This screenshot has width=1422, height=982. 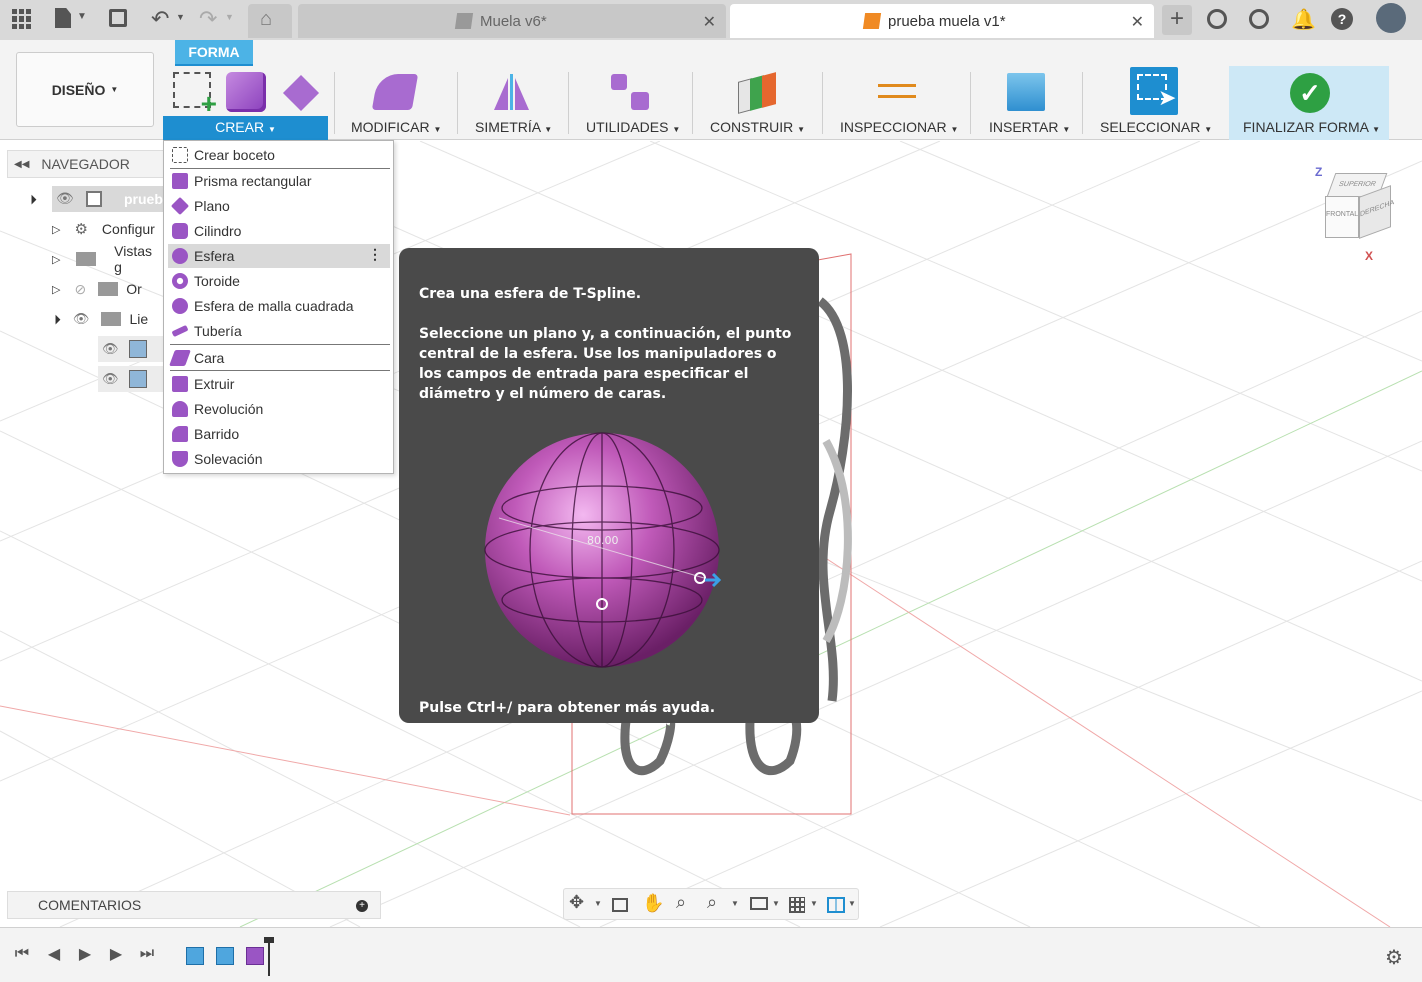 What do you see at coordinates (279, 181) in the screenshot?
I see `menu-item-box: Prisma rectangular` at bounding box center [279, 181].